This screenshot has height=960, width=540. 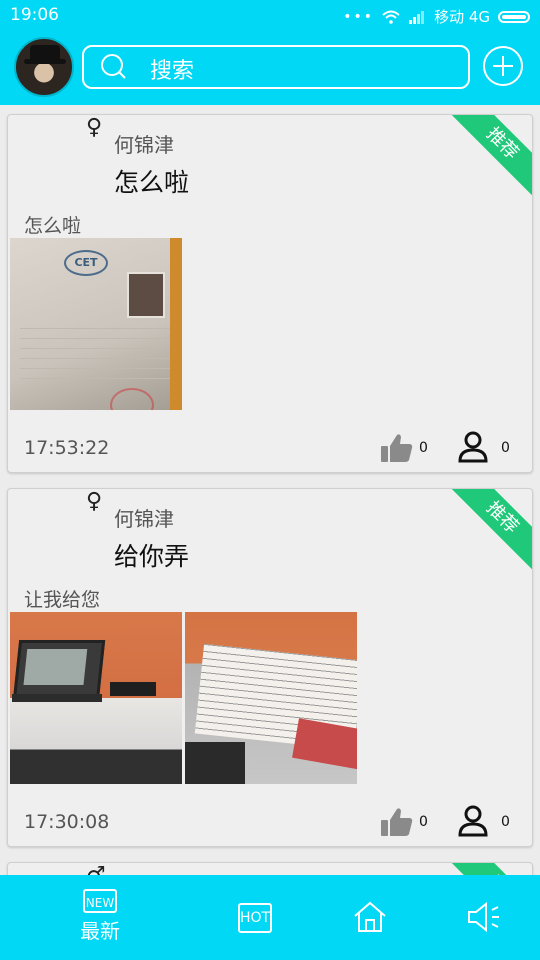 I want to click on user-avatar, so click(x=44, y=67).